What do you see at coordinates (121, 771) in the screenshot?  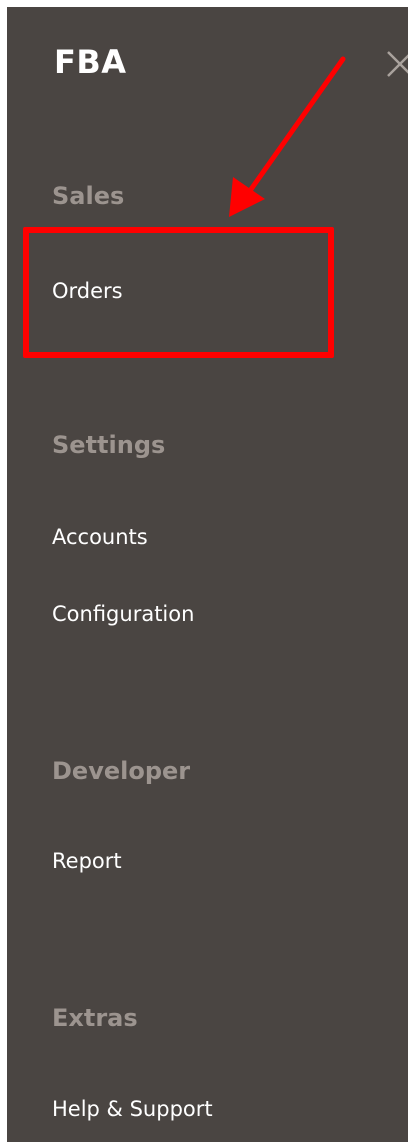 I see `section-heading-developer: Developer` at bounding box center [121, 771].